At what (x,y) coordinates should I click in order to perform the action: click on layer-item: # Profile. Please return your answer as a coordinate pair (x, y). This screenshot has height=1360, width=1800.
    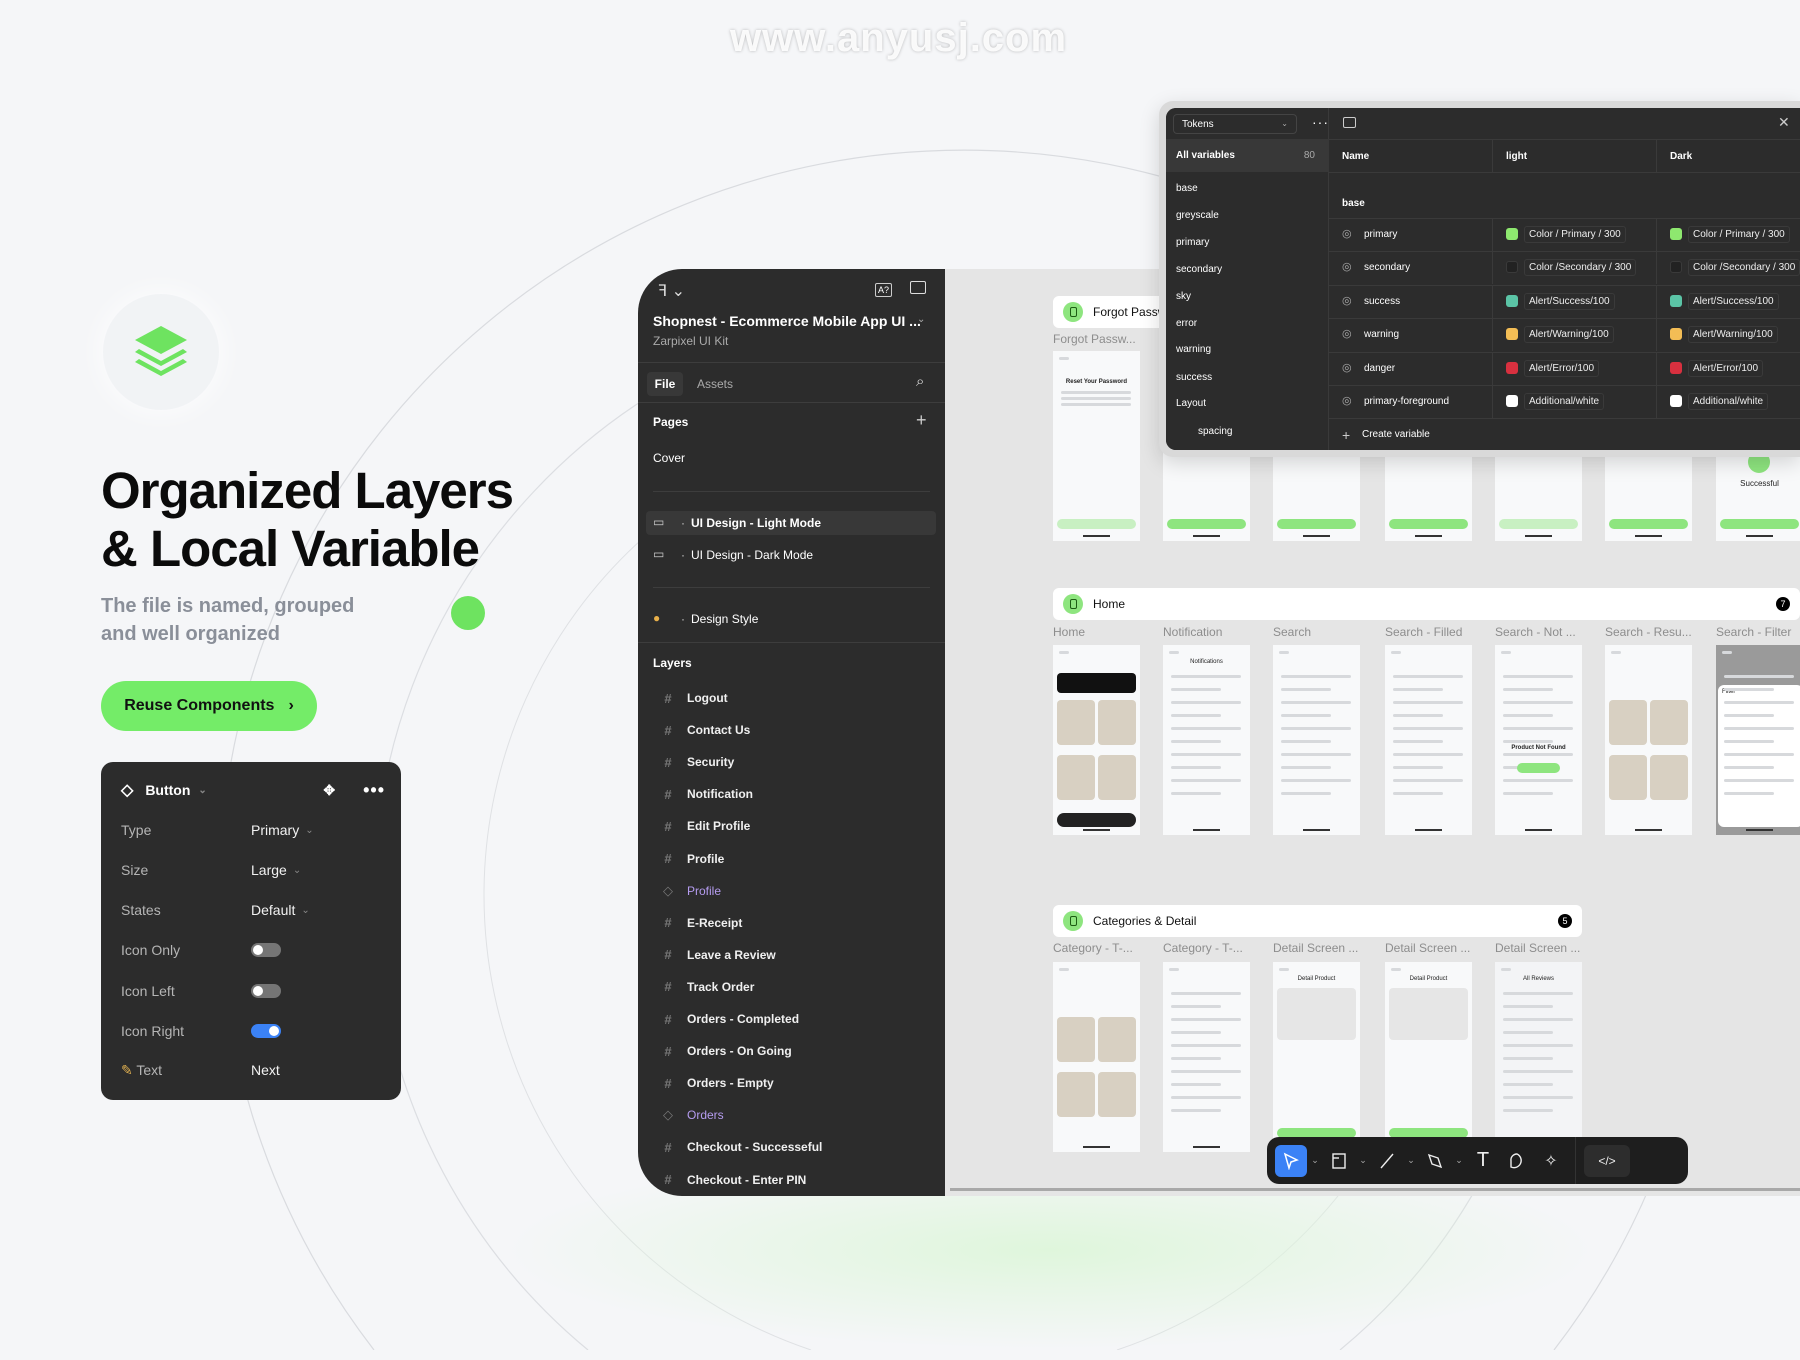
    Looking at the image, I should click on (688, 859).